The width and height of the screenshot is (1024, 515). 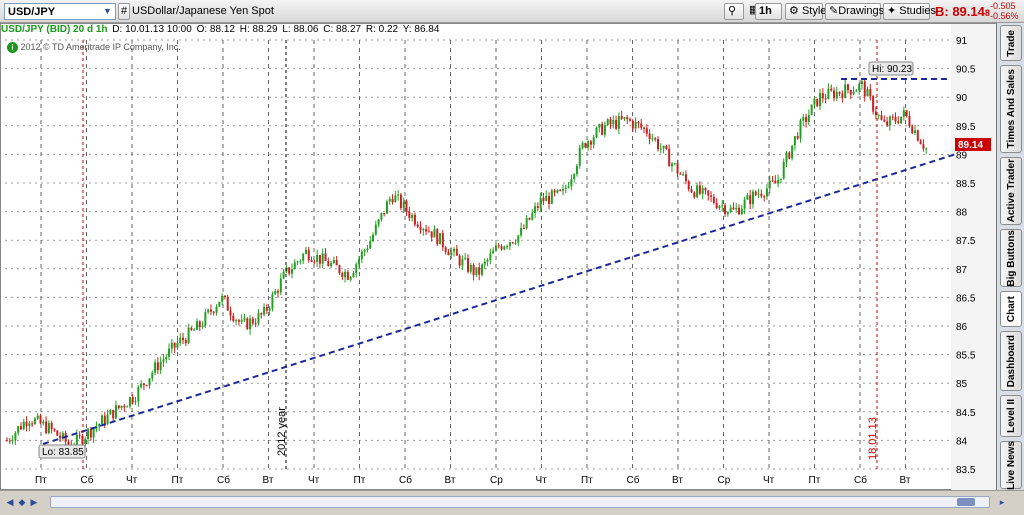 What do you see at coordinates (1011, 465) in the screenshot?
I see `tab-live-news: Live News` at bounding box center [1011, 465].